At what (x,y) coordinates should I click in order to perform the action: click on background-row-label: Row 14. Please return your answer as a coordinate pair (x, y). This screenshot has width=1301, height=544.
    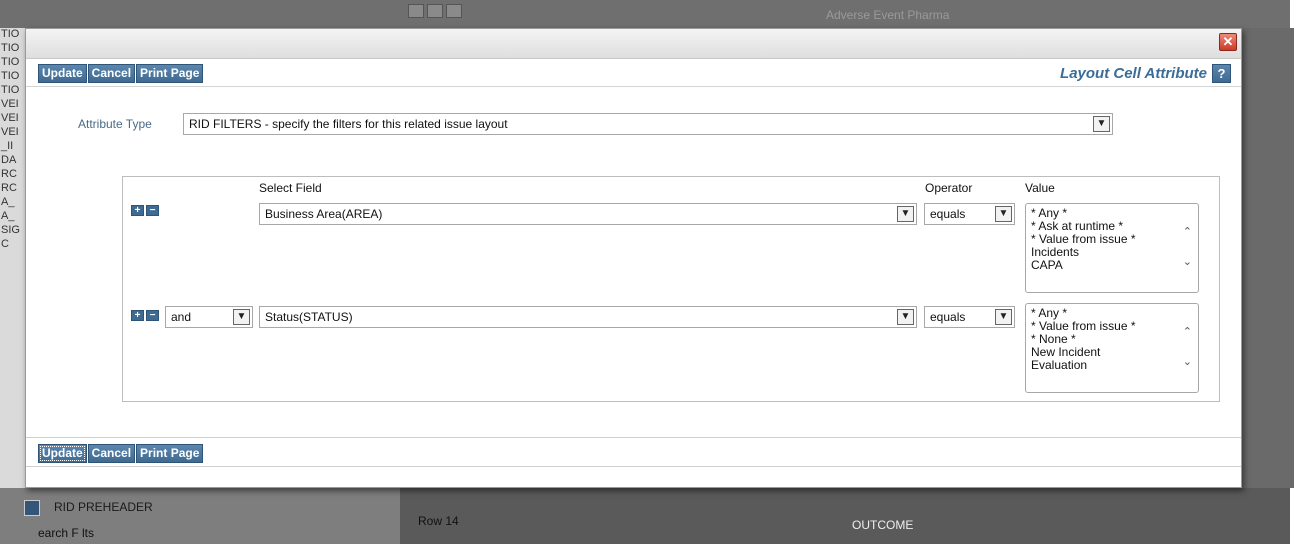
    Looking at the image, I should click on (438, 521).